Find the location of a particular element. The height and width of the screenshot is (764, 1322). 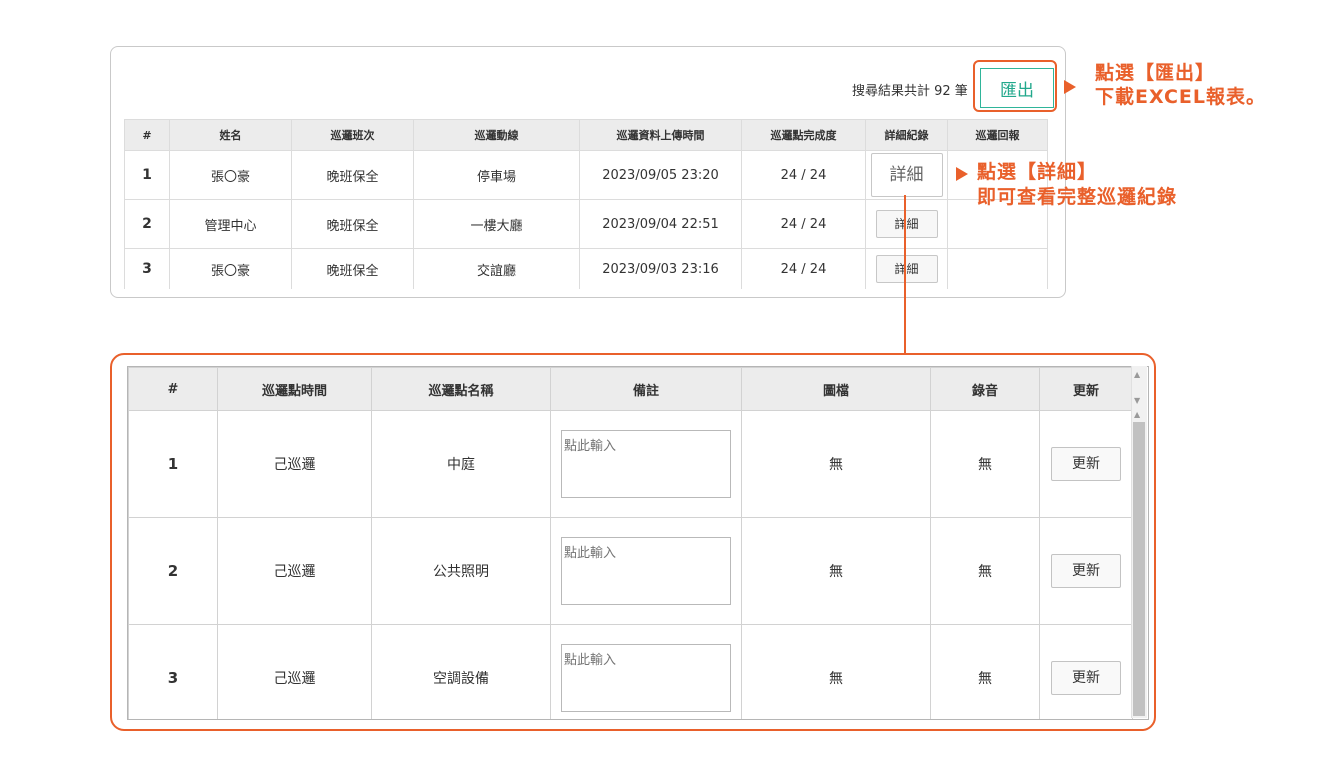

detail-arrow-icon is located at coordinates (962, 174).